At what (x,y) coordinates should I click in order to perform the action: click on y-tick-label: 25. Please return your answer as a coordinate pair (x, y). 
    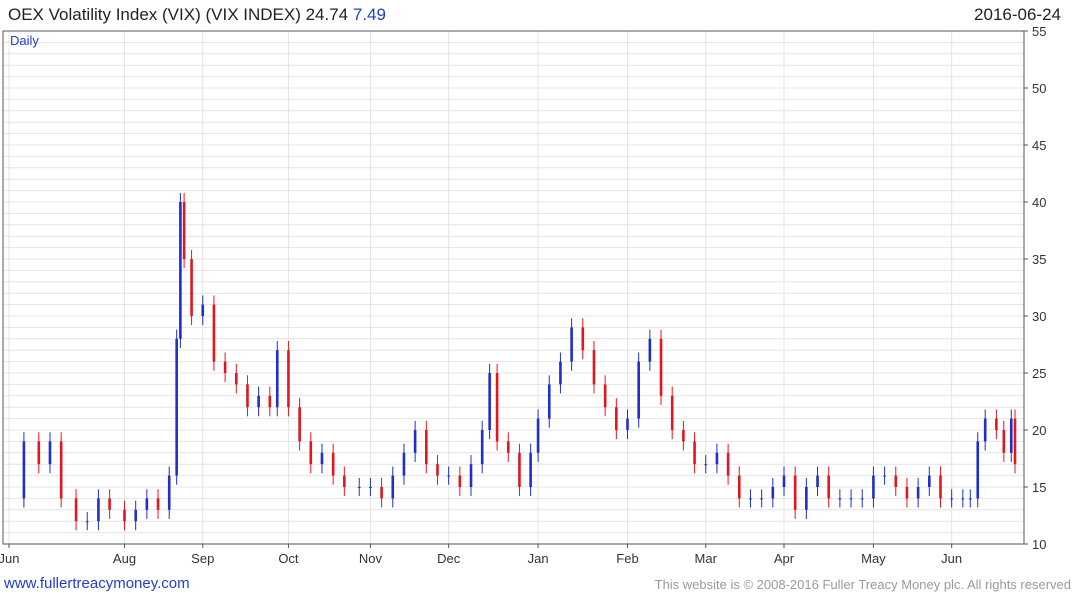
    Looking at the image, I should click on (1039, 373).